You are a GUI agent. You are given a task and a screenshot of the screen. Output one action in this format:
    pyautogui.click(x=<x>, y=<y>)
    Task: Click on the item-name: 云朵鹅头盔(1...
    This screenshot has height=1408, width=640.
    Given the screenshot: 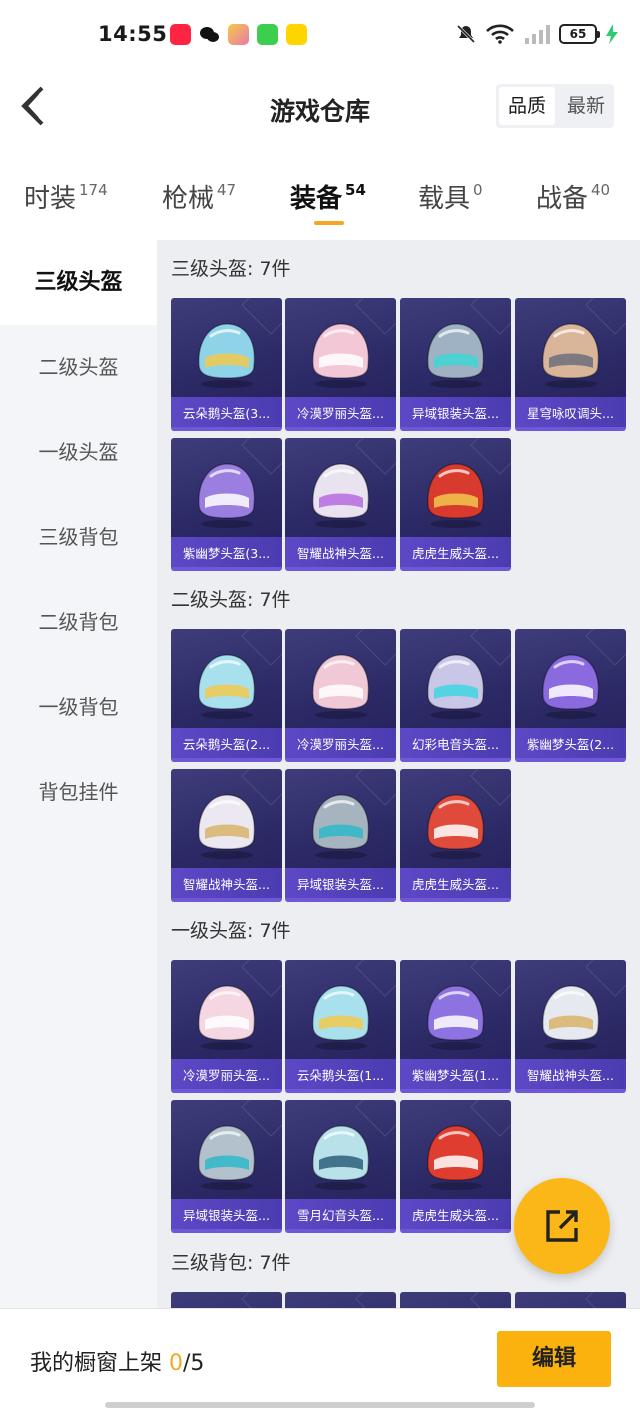 What is the action you would take?
    pyautogui.click(x=340, y=1075)
    